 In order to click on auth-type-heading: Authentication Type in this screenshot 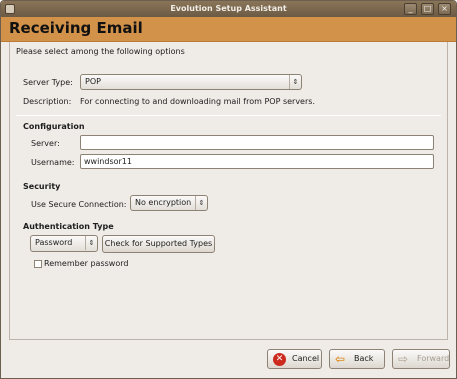, I will do `click(68, 226)`.